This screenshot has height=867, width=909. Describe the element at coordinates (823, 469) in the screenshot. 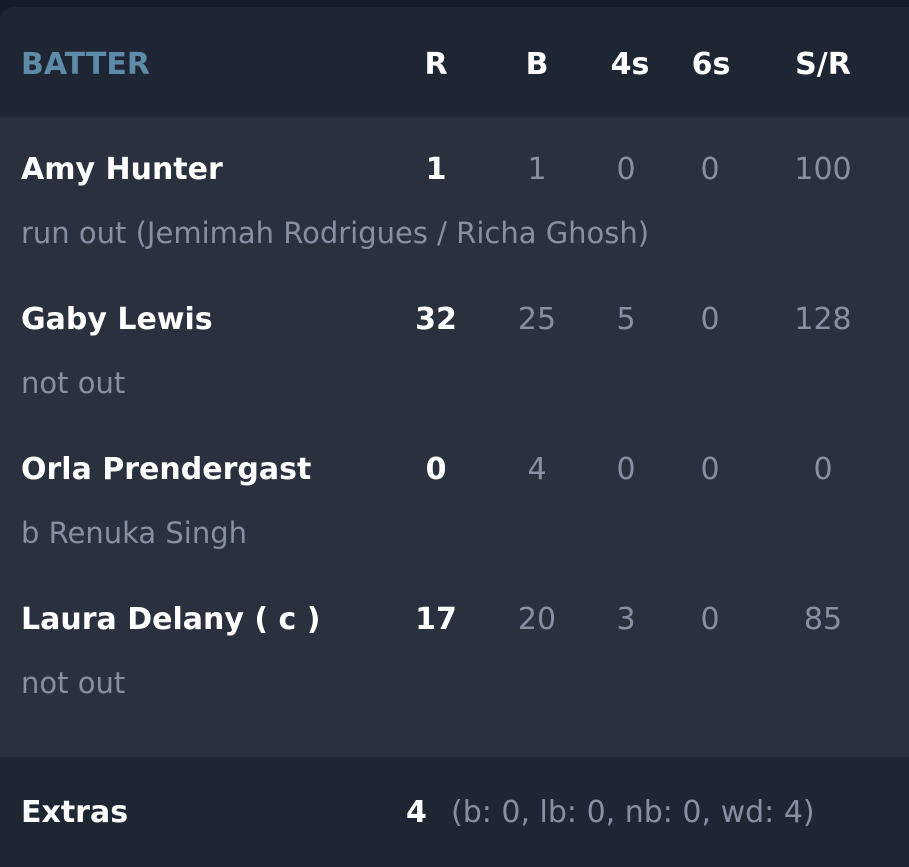

I see `batter-strike-rate: 0` at that location.